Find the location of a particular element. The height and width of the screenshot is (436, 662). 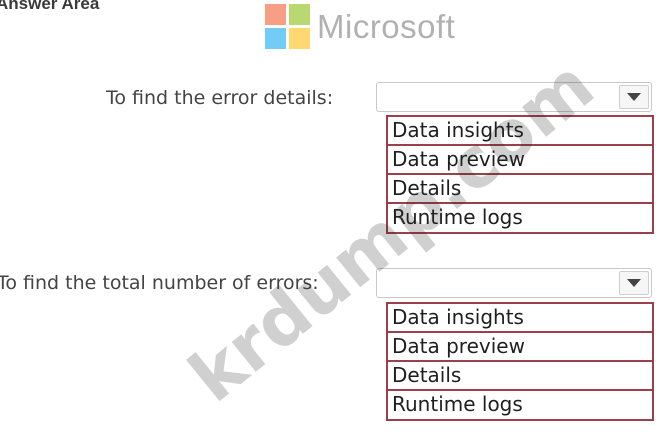

question-1-option-data-preview: Data preview is located at coordinates (520, 158).